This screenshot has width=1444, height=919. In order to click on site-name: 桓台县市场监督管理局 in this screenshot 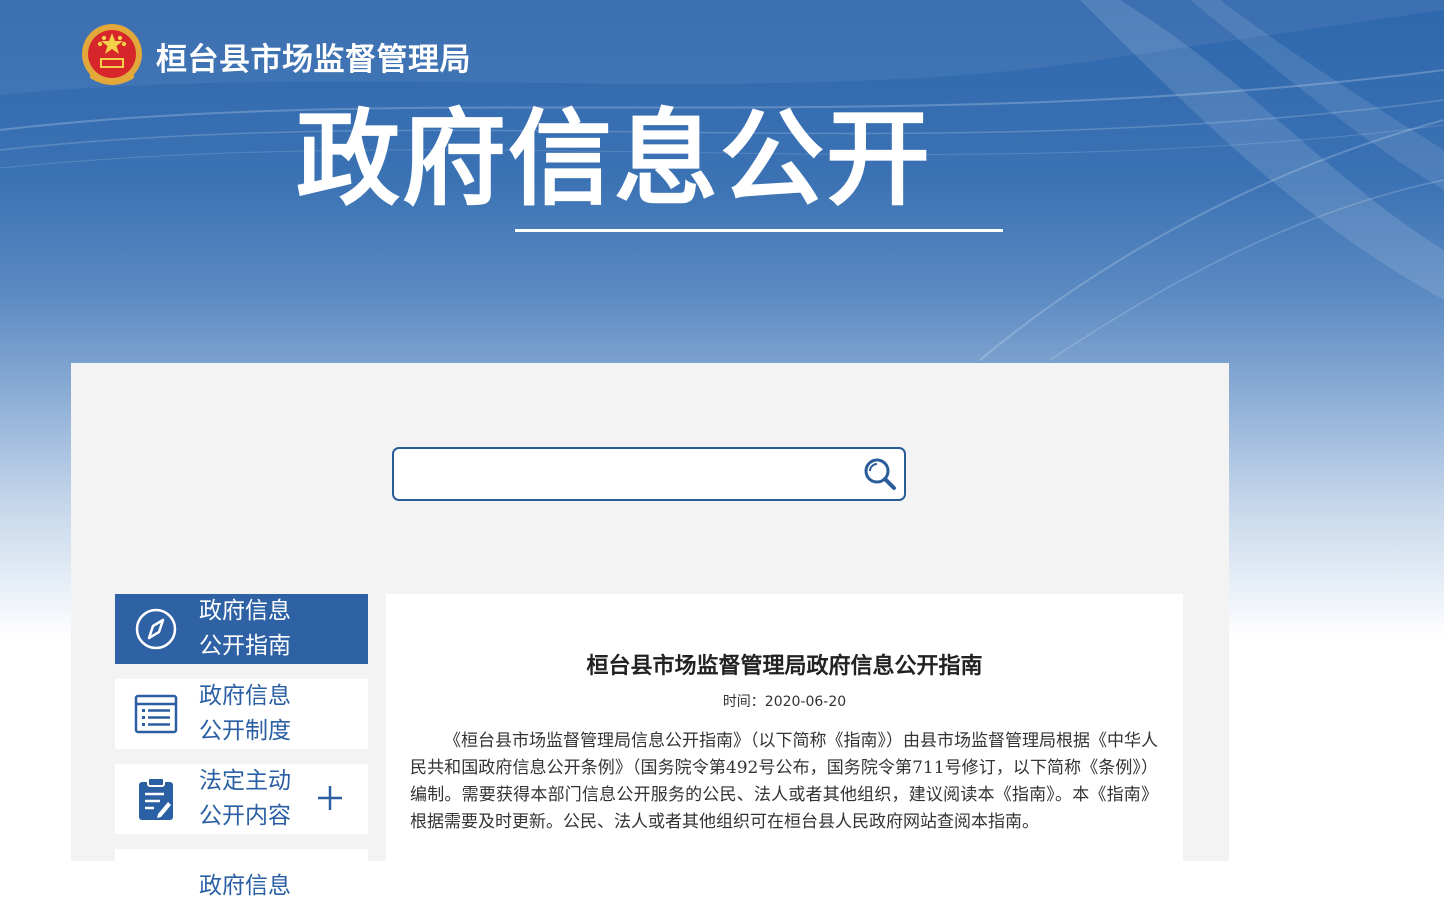, I will do `click(313, 56)`.